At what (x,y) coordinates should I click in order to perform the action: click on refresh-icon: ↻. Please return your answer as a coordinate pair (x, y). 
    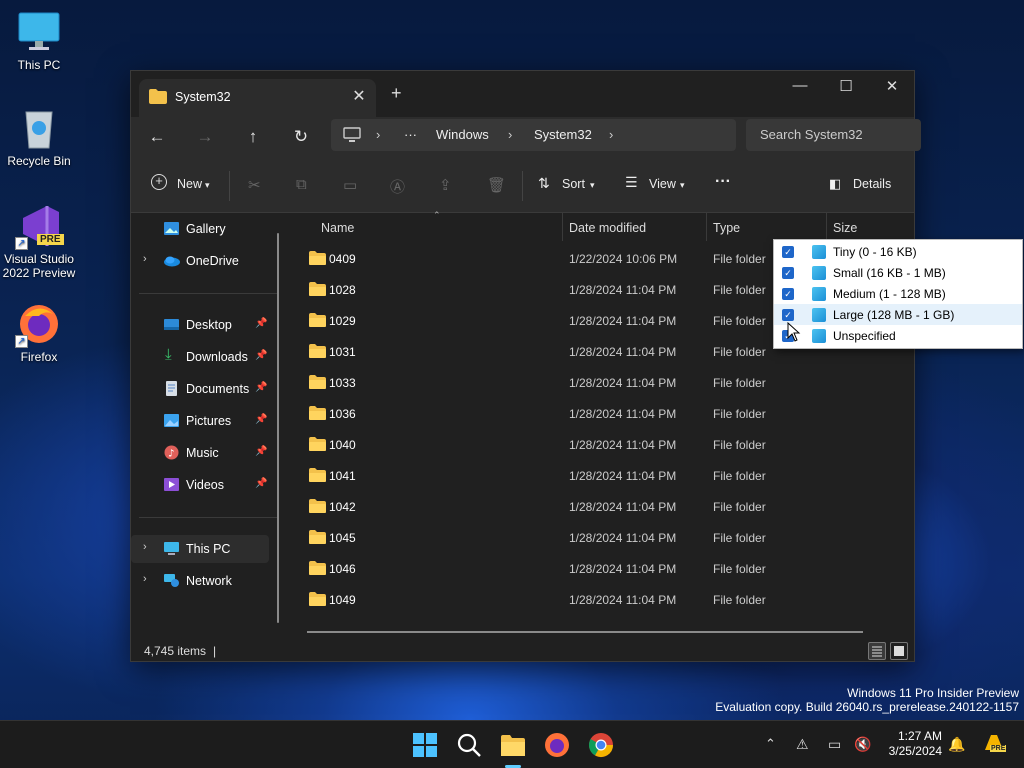
    Looking at the image, I should click on (301, 137).